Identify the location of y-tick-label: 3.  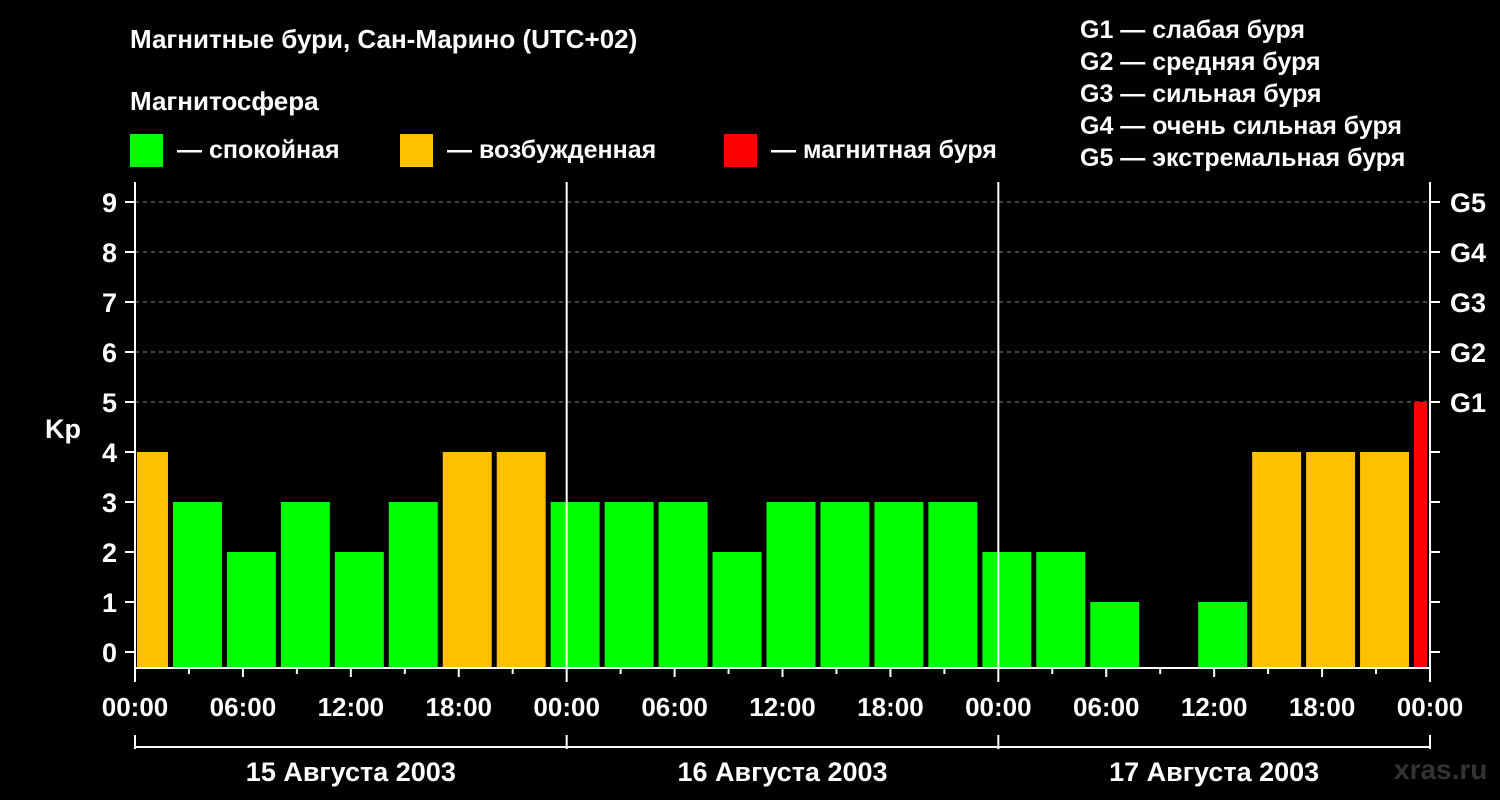
(109, 503).